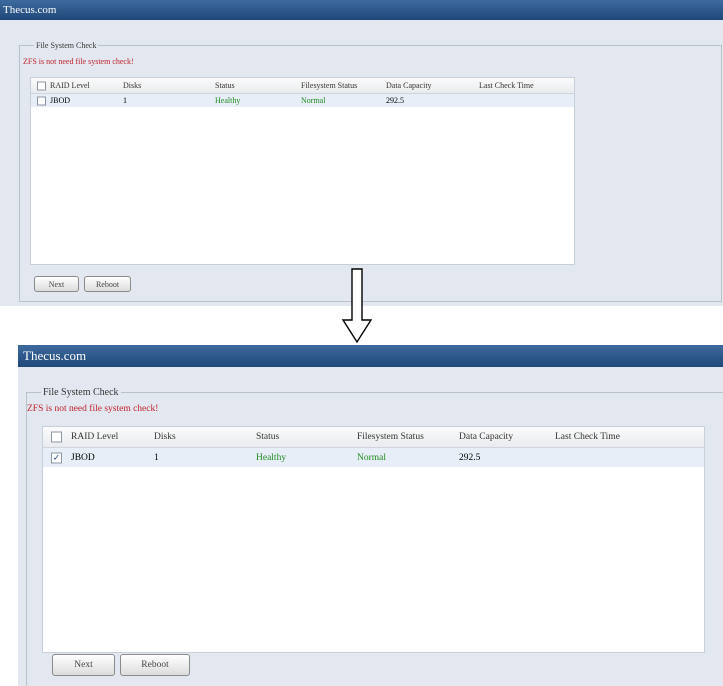 The image size is (723, 686). What do you see at coordinates (41, 100) in the screenshot?
I see `row-checkbox` at bounding box center [41, 100].